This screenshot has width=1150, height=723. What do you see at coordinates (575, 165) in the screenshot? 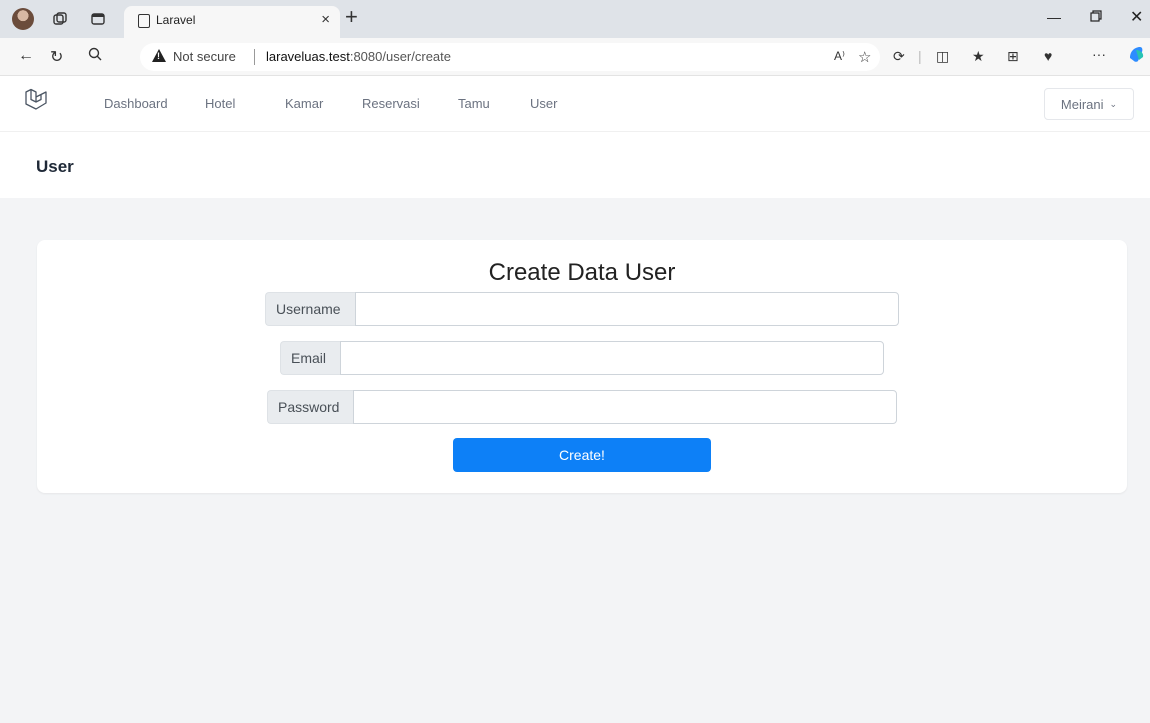
I see `page-header: User` at bounding box center [575, 165].